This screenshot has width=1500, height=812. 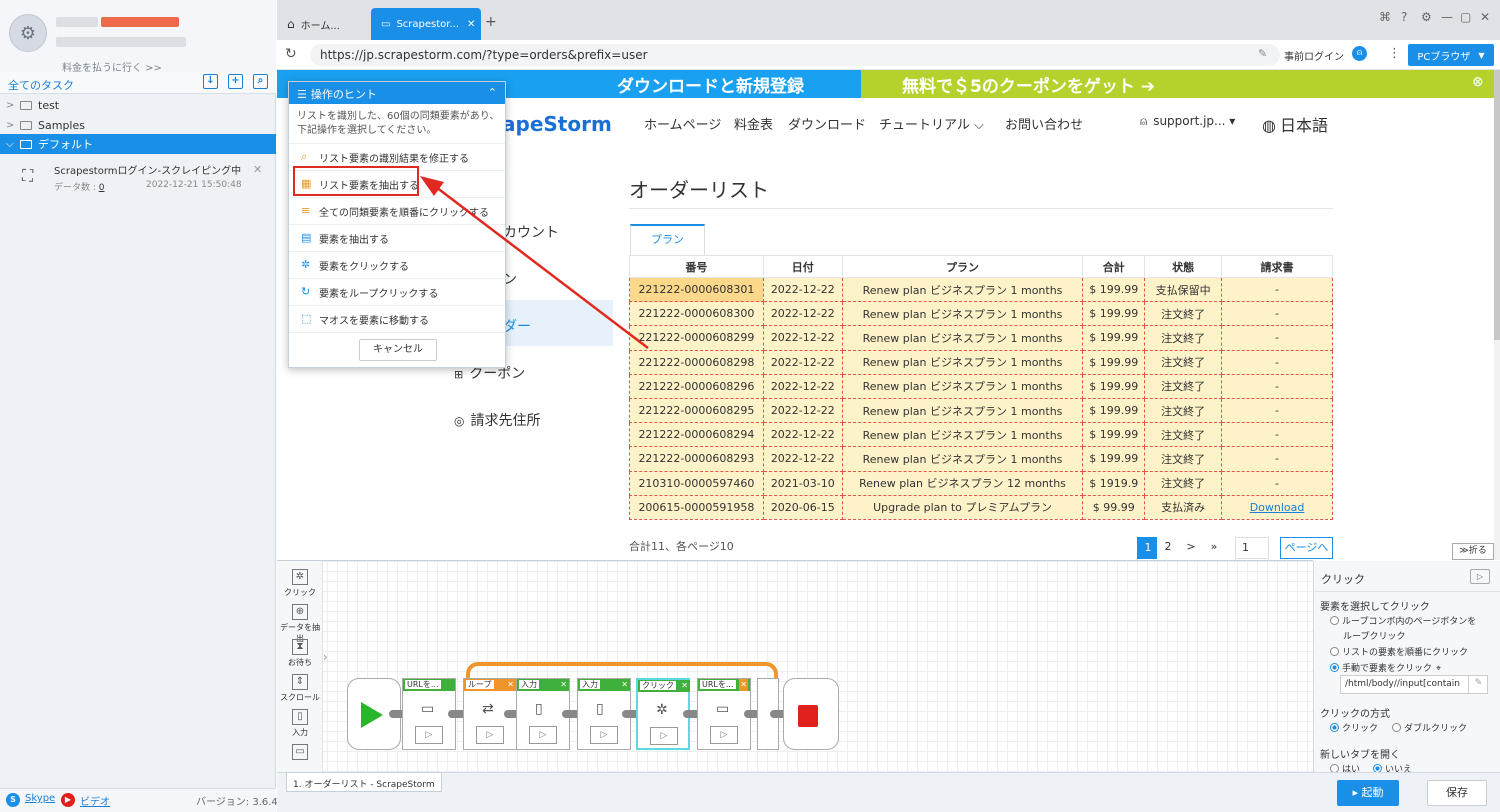 What do you see at coordinates (1277, 507) in the screenshot?
I see `table-cell: Download` at bounding box center [1277, 507].